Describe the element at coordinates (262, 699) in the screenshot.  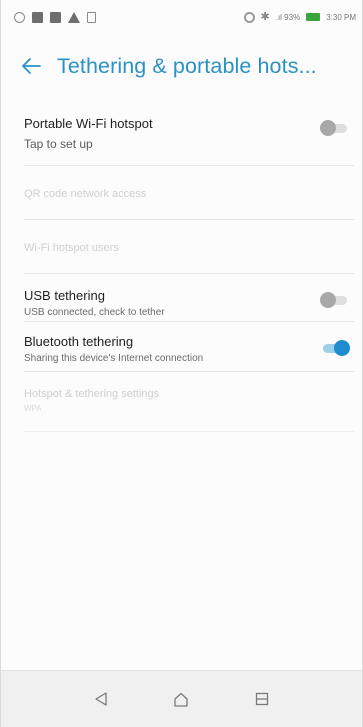
I see `recents-icon` at that location.